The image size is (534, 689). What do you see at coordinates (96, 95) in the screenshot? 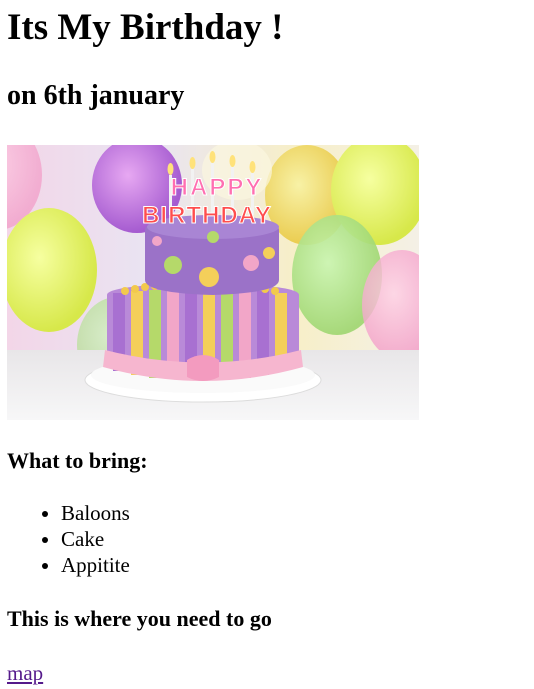
I see `page-subtitle: on 6th january` at bounding box center [96, 95].